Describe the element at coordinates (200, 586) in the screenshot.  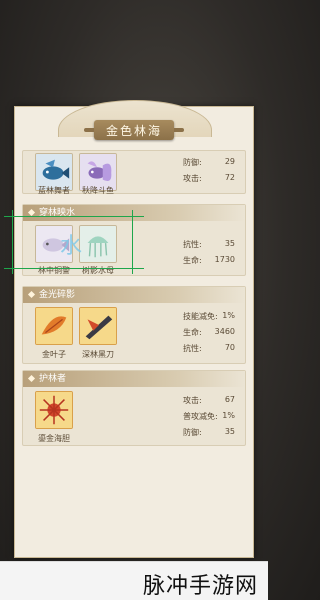
I see `watermark-text: 脉冲手游网` at that location.